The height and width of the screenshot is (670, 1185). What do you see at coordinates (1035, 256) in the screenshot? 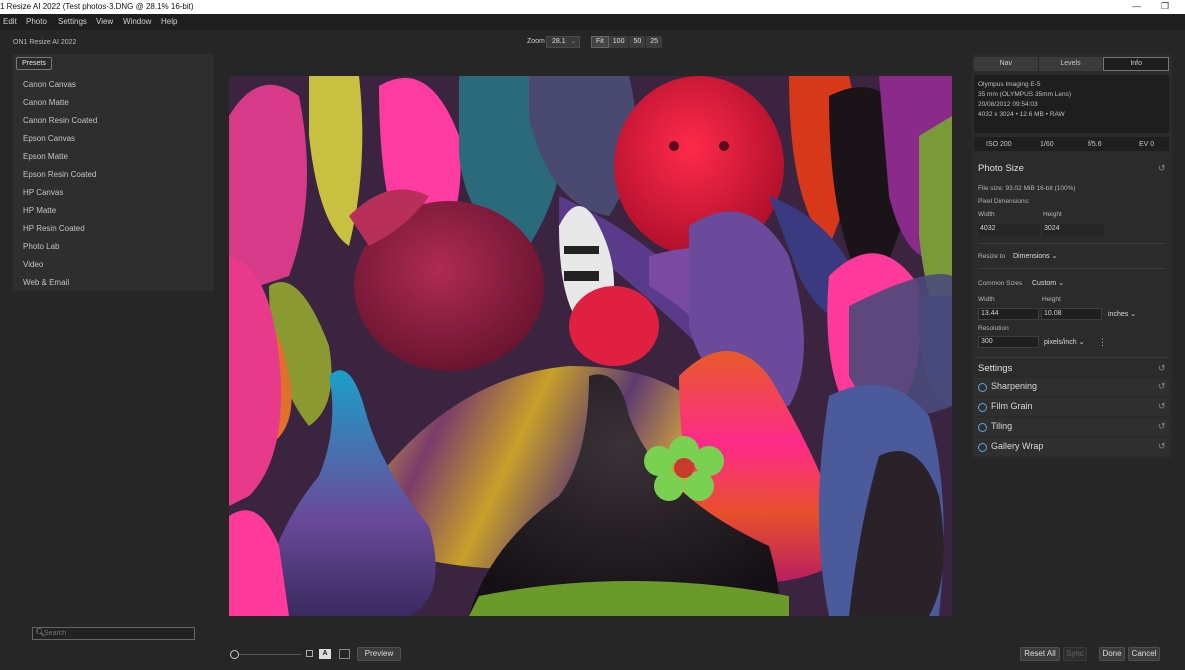
I see `resize-to-dropdown: Dimensions ⌄` at bounding box center [1035, 256].